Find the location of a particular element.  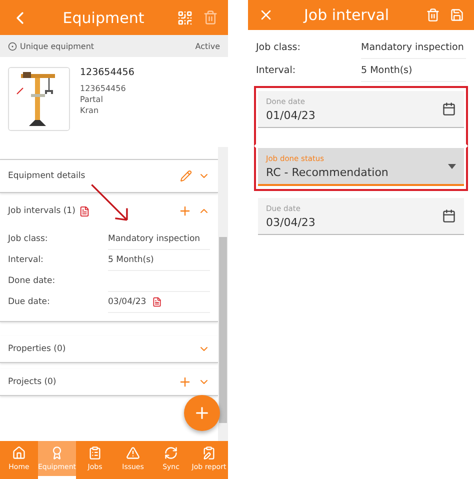

field-label: Due date: is located at coordinates (29, 302).